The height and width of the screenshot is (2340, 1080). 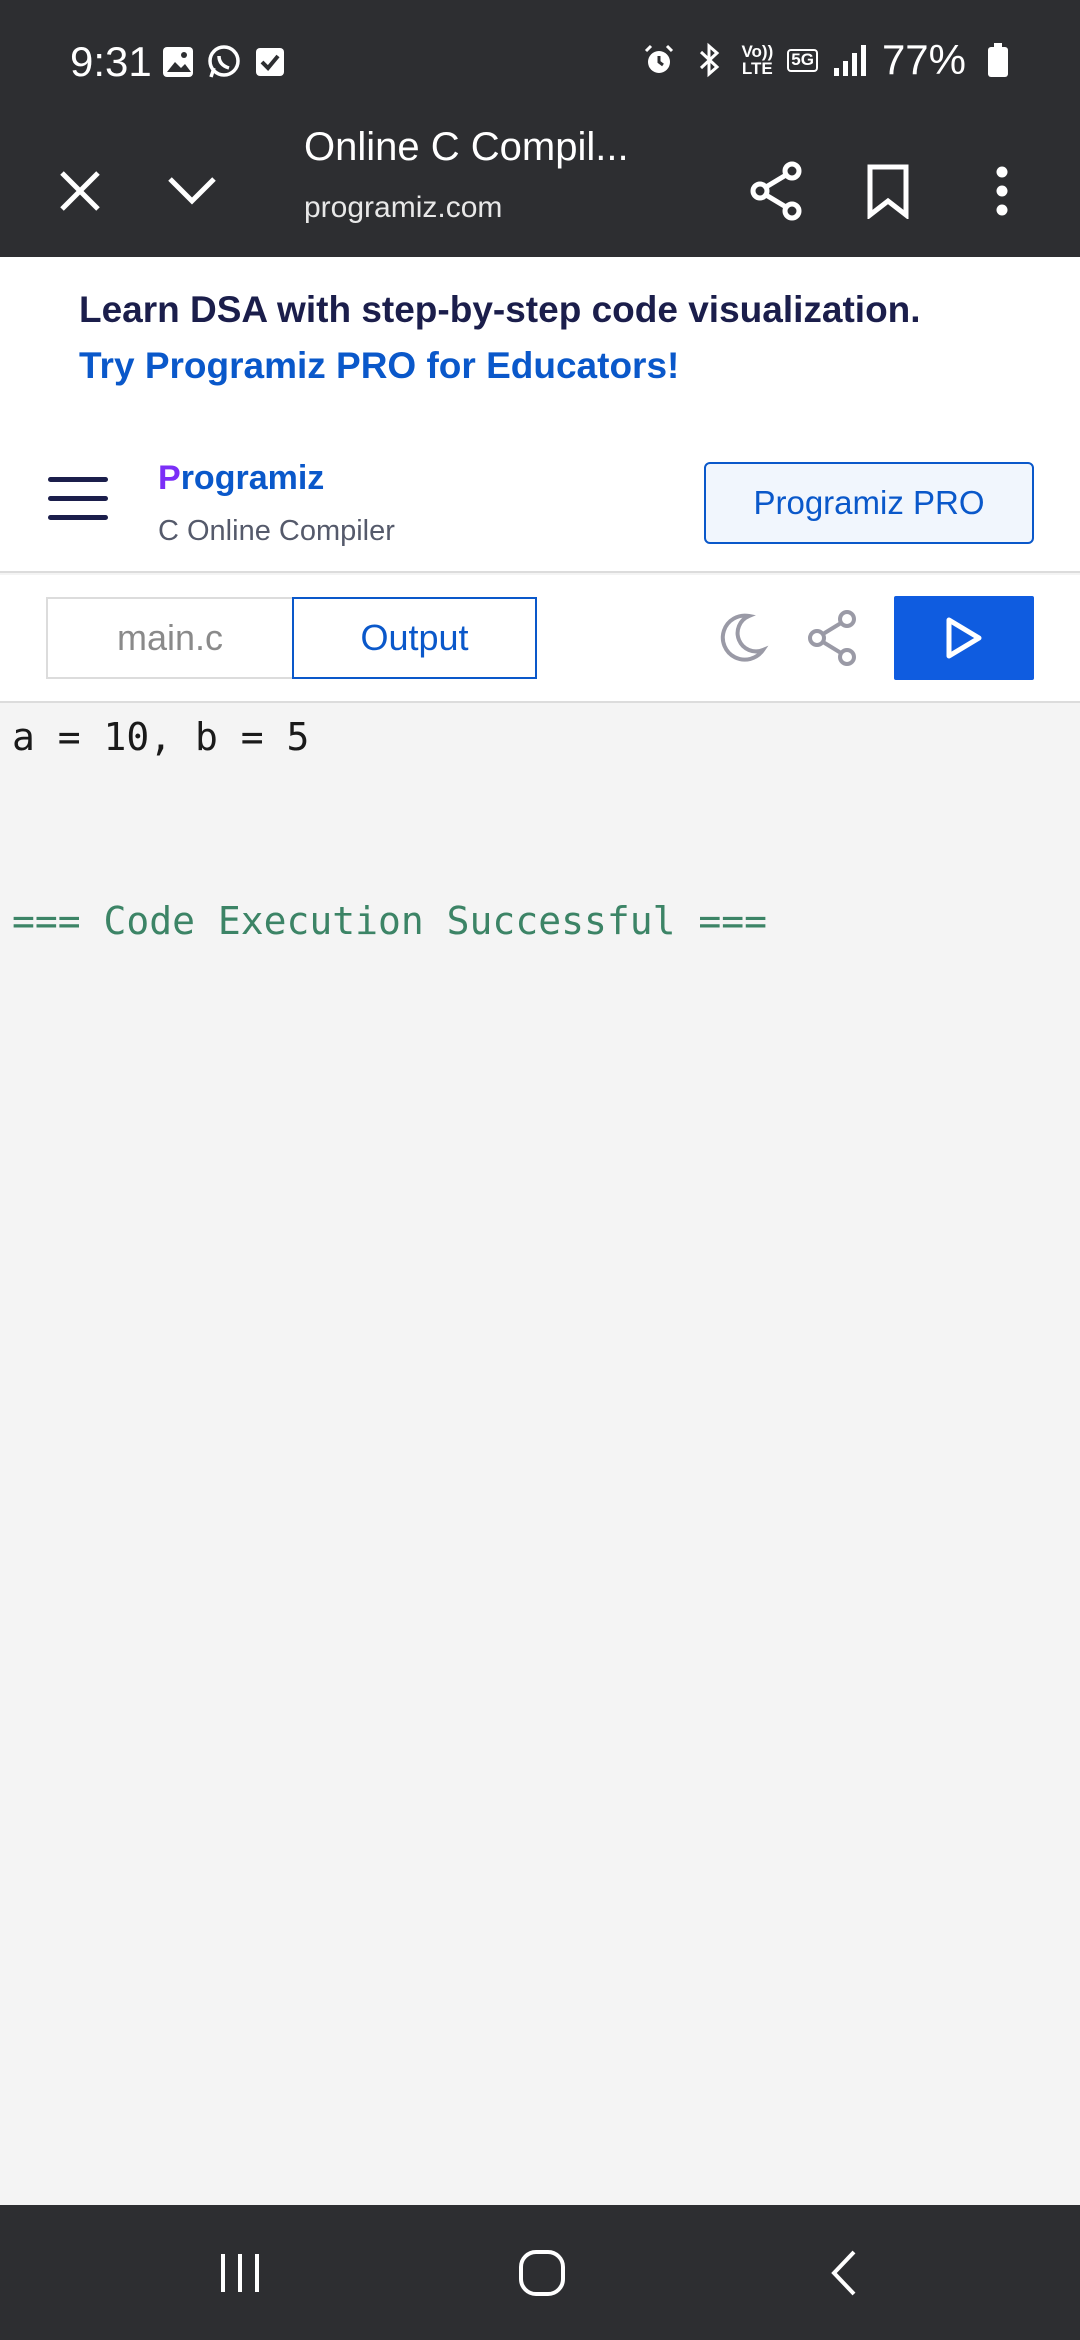 I want to click on bookmark-icon, so click(x=888, y=191).